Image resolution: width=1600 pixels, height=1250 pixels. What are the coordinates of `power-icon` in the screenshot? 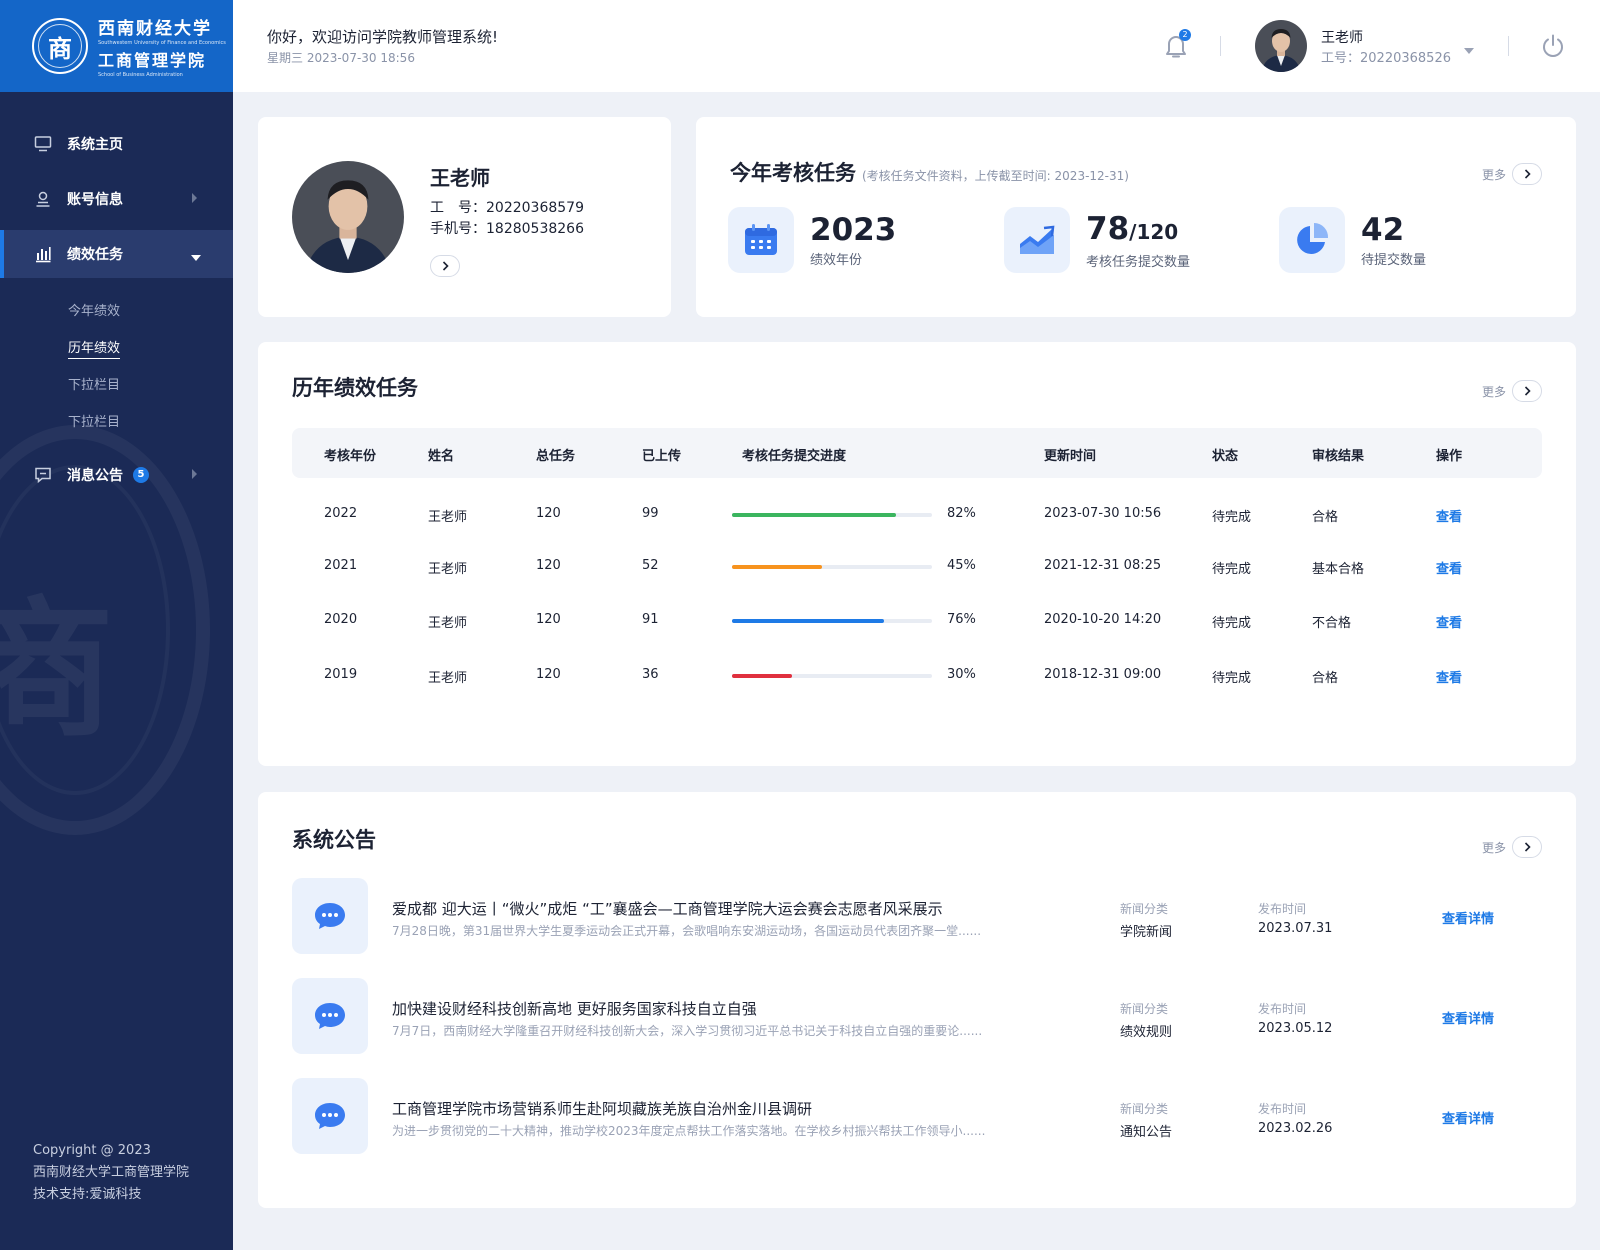 It's located at (1553, 45).